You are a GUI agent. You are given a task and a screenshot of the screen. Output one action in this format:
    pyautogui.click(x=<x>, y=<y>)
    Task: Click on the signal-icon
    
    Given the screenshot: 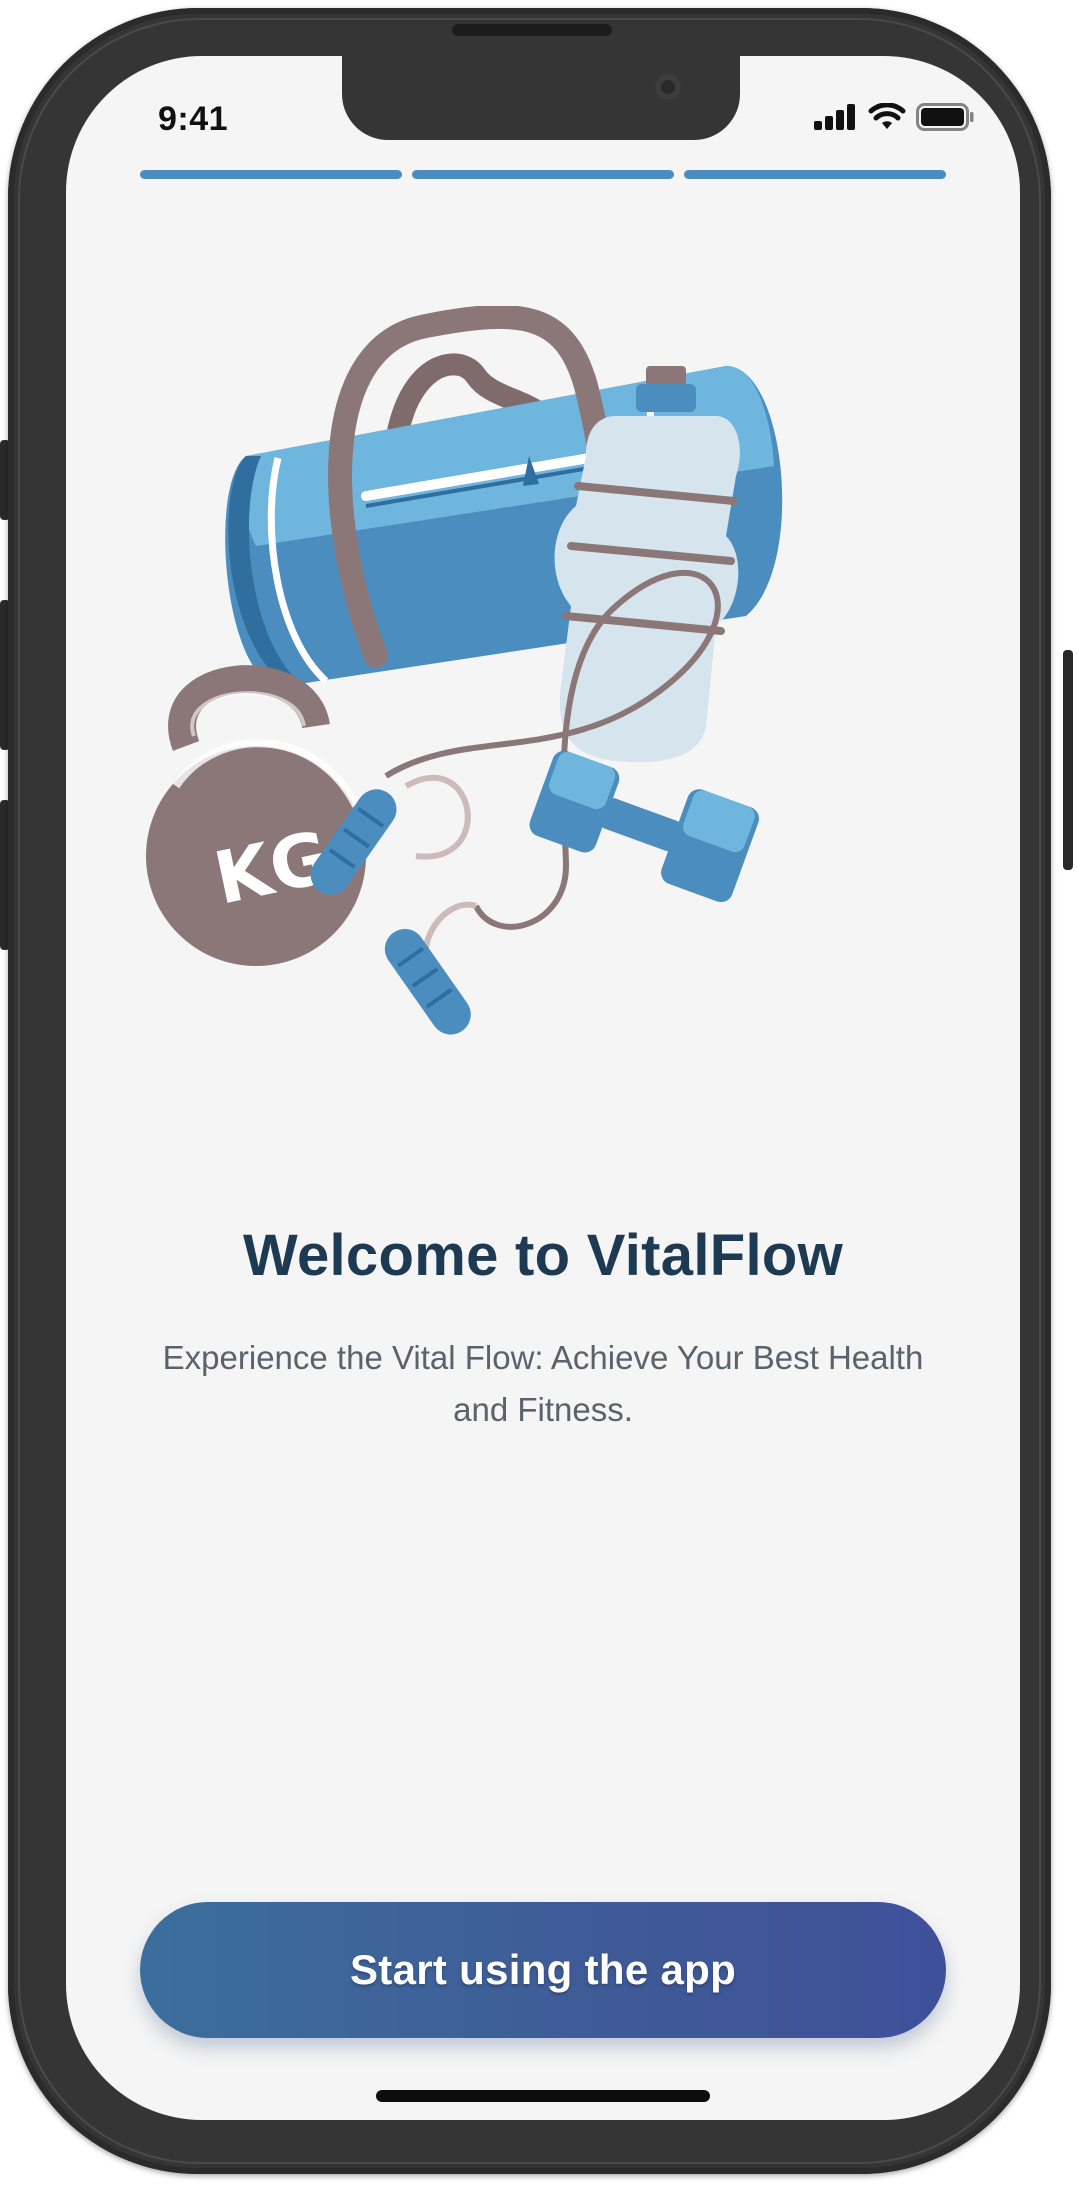 What is the action you would take?
    pyautogui.click(x=834, y=117)
    